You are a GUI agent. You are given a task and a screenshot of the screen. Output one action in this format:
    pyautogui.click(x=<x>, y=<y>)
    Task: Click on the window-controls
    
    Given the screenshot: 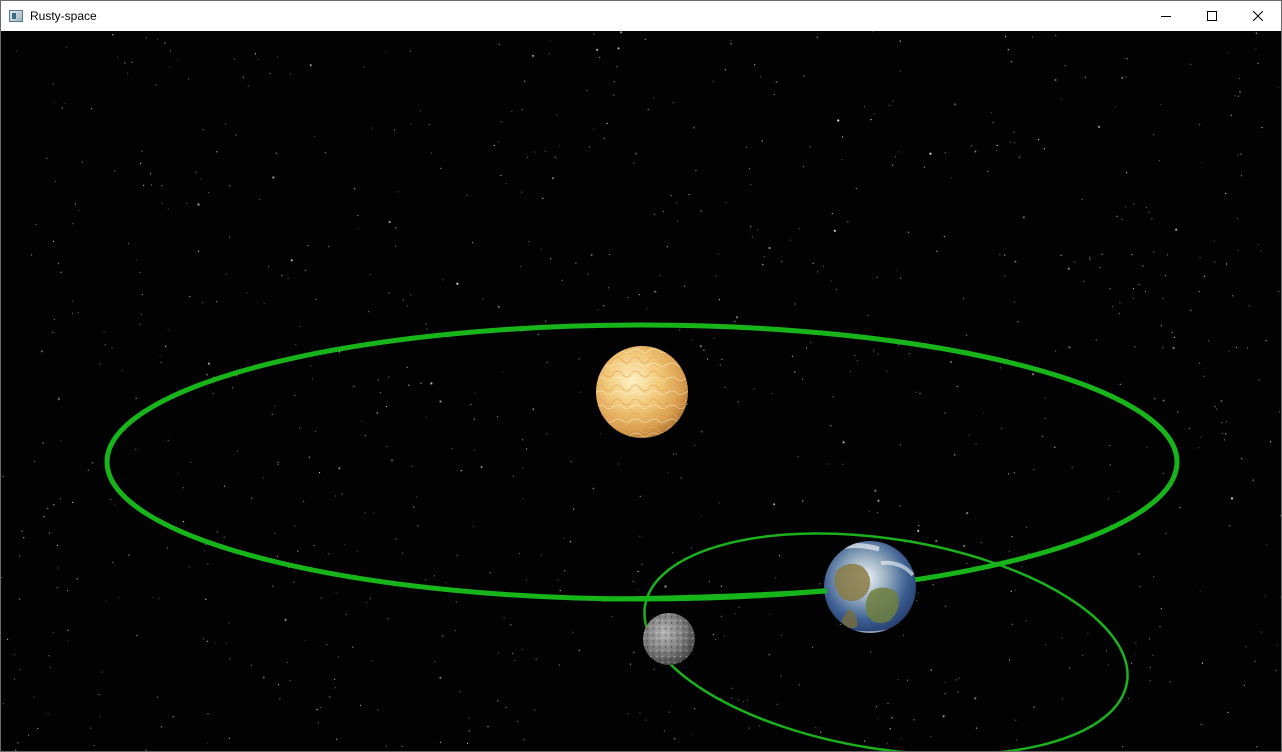 What is the action you would take?
    pyautogui.click(x=1212, y=16)
    